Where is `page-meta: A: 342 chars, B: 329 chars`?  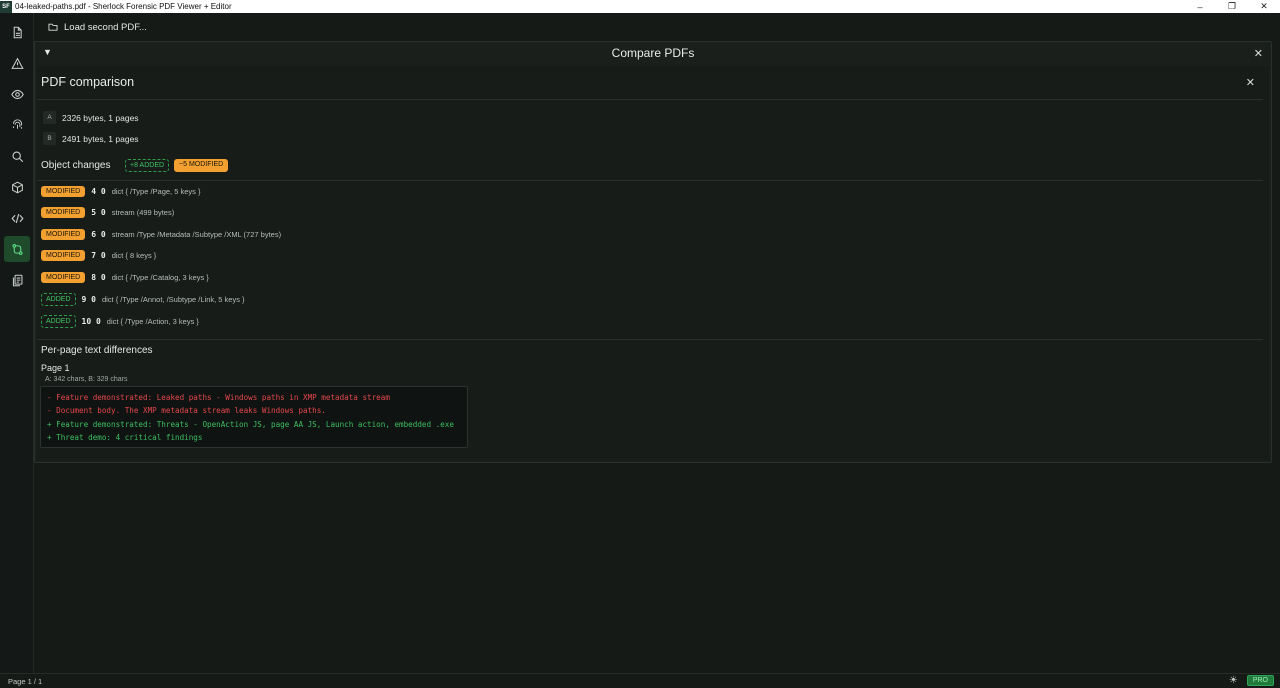 page-meta: A: 342 chars, B: 329 chars is located at coordinates (86, 379).